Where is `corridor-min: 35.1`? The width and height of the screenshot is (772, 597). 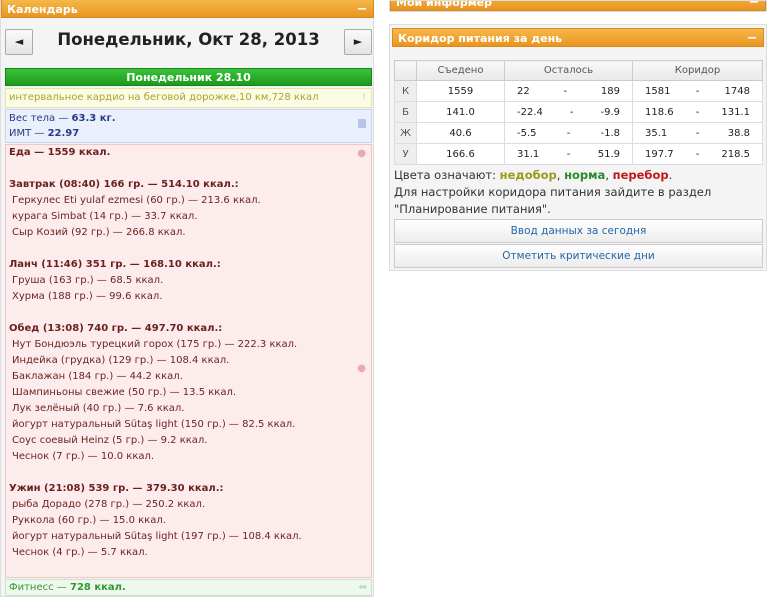 corridor-min: 35.1 is located at coordinates (656, 133).